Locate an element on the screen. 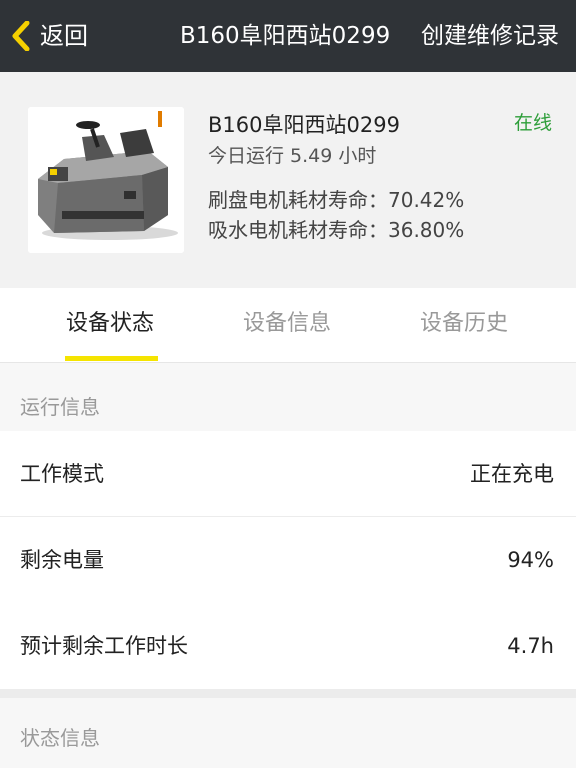  tab-bar: 设备状态 设备信息 设备历史 is located at coordinates (288, 325).